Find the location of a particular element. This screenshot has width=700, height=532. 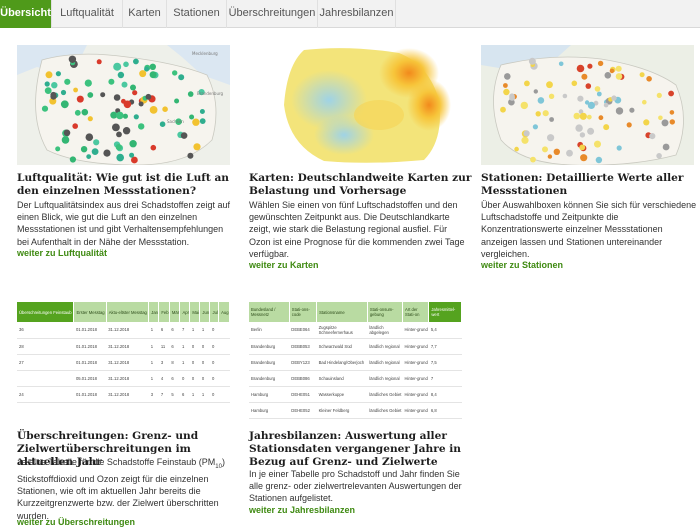

tab-jahresbilanzen: Jahresbilanzen is located at coordinates (357, 14).